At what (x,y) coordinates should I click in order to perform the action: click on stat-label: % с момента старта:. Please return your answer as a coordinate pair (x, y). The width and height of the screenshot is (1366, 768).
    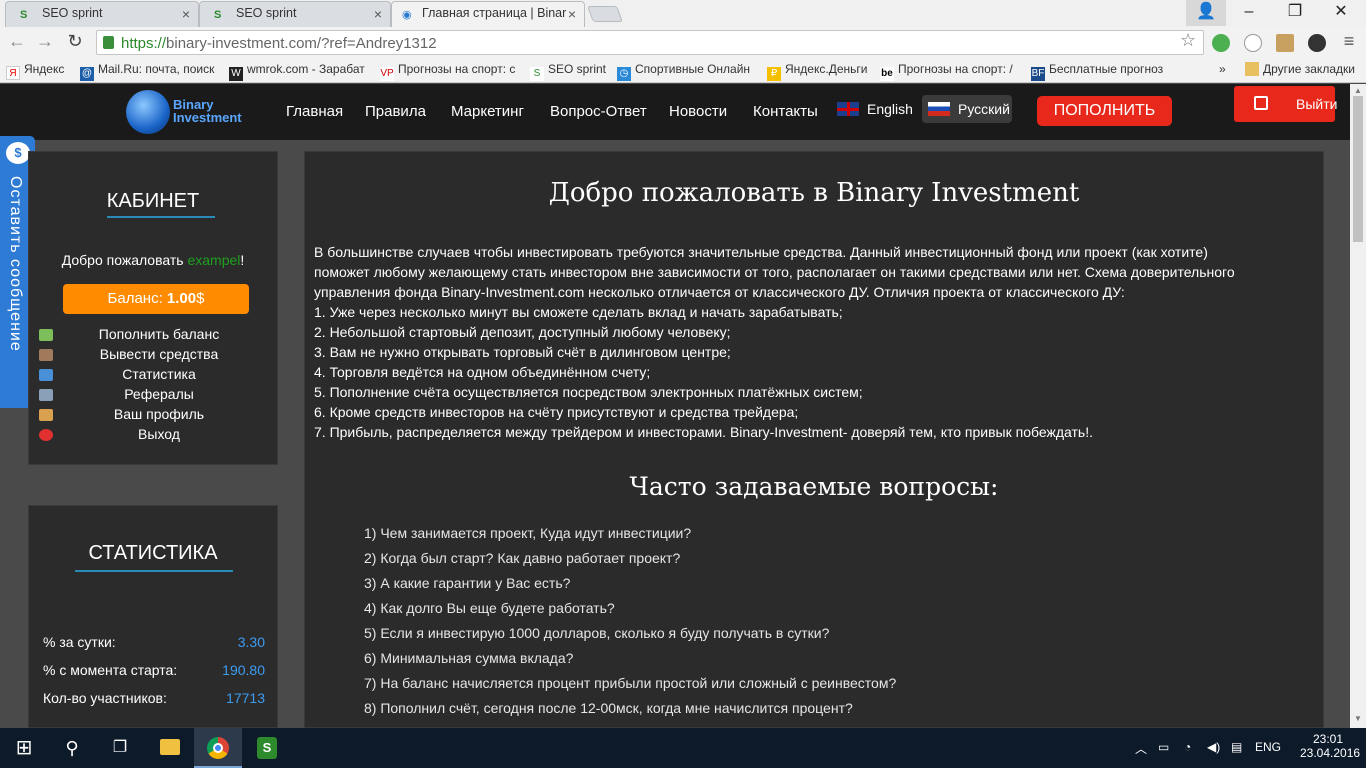
    Looking at the image, I should click on (110, 670).